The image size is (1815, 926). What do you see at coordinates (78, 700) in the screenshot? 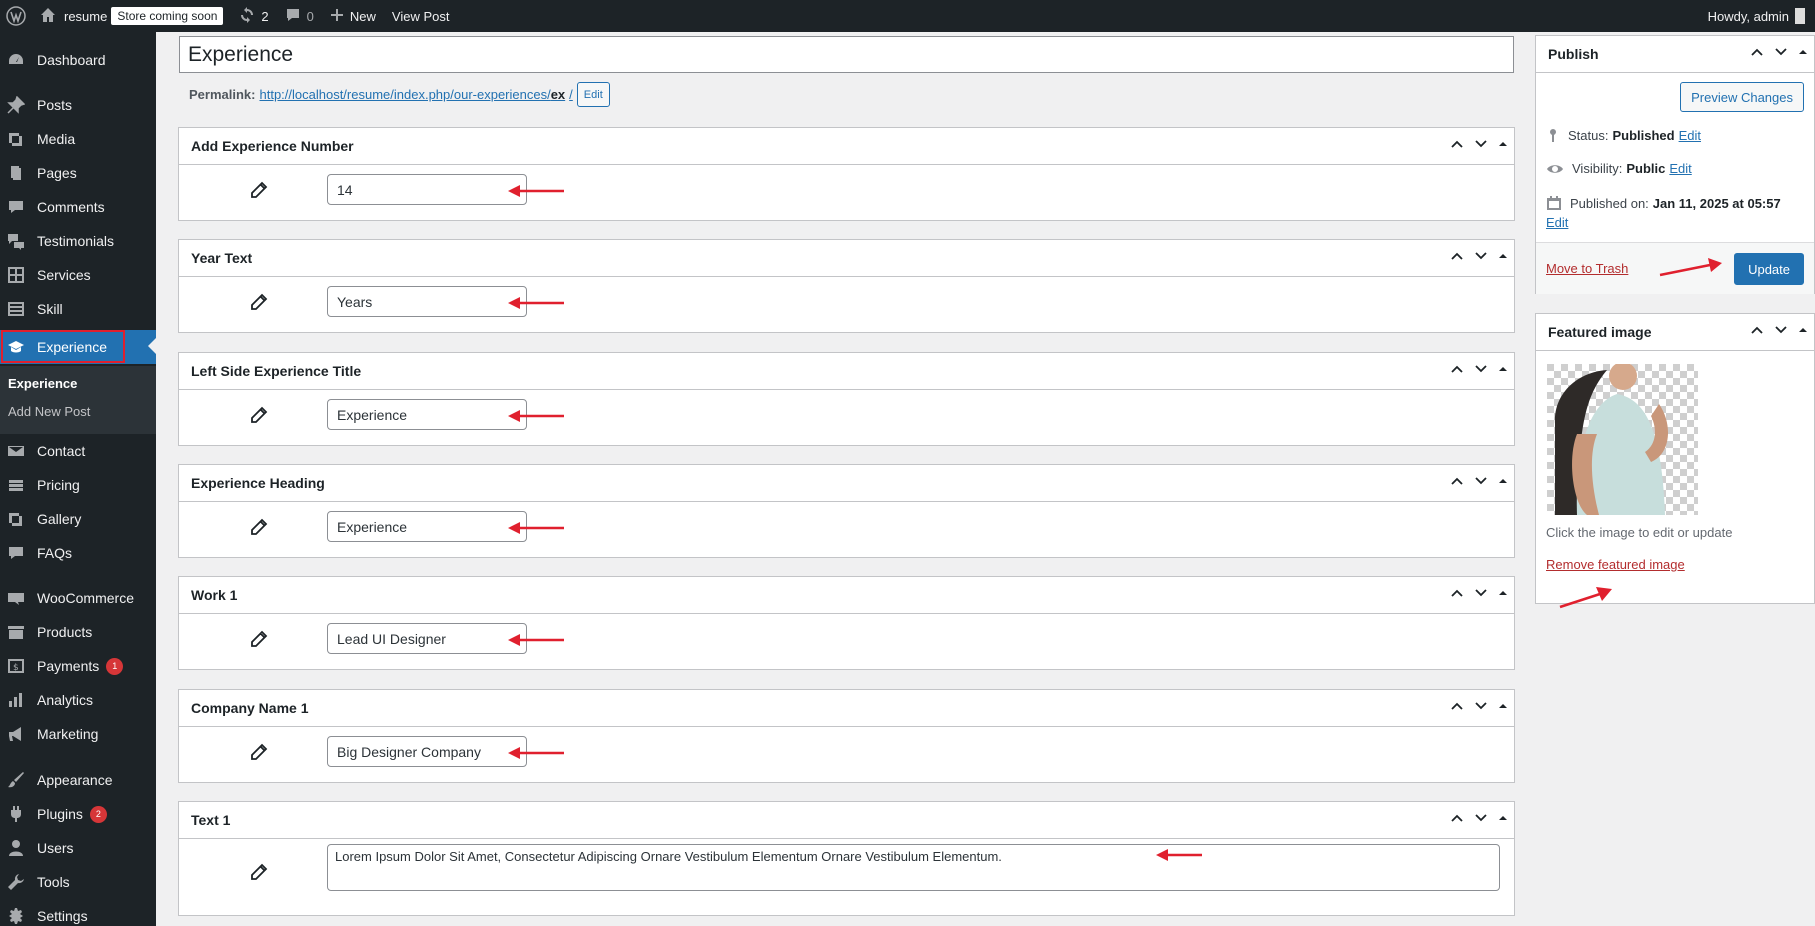
I see `sidebar-item-analytics: Analytics` at bounding box center [78, 700].